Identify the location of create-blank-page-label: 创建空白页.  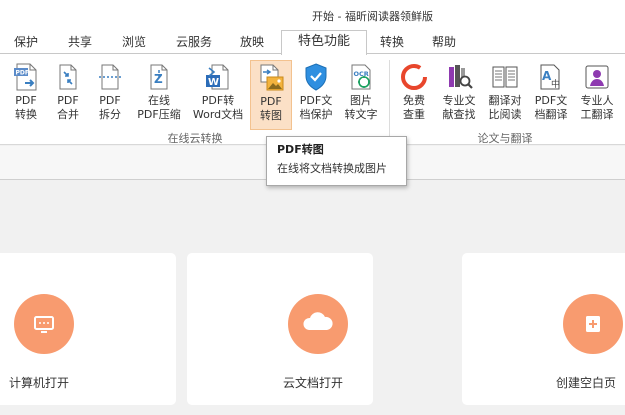
(586, 383).